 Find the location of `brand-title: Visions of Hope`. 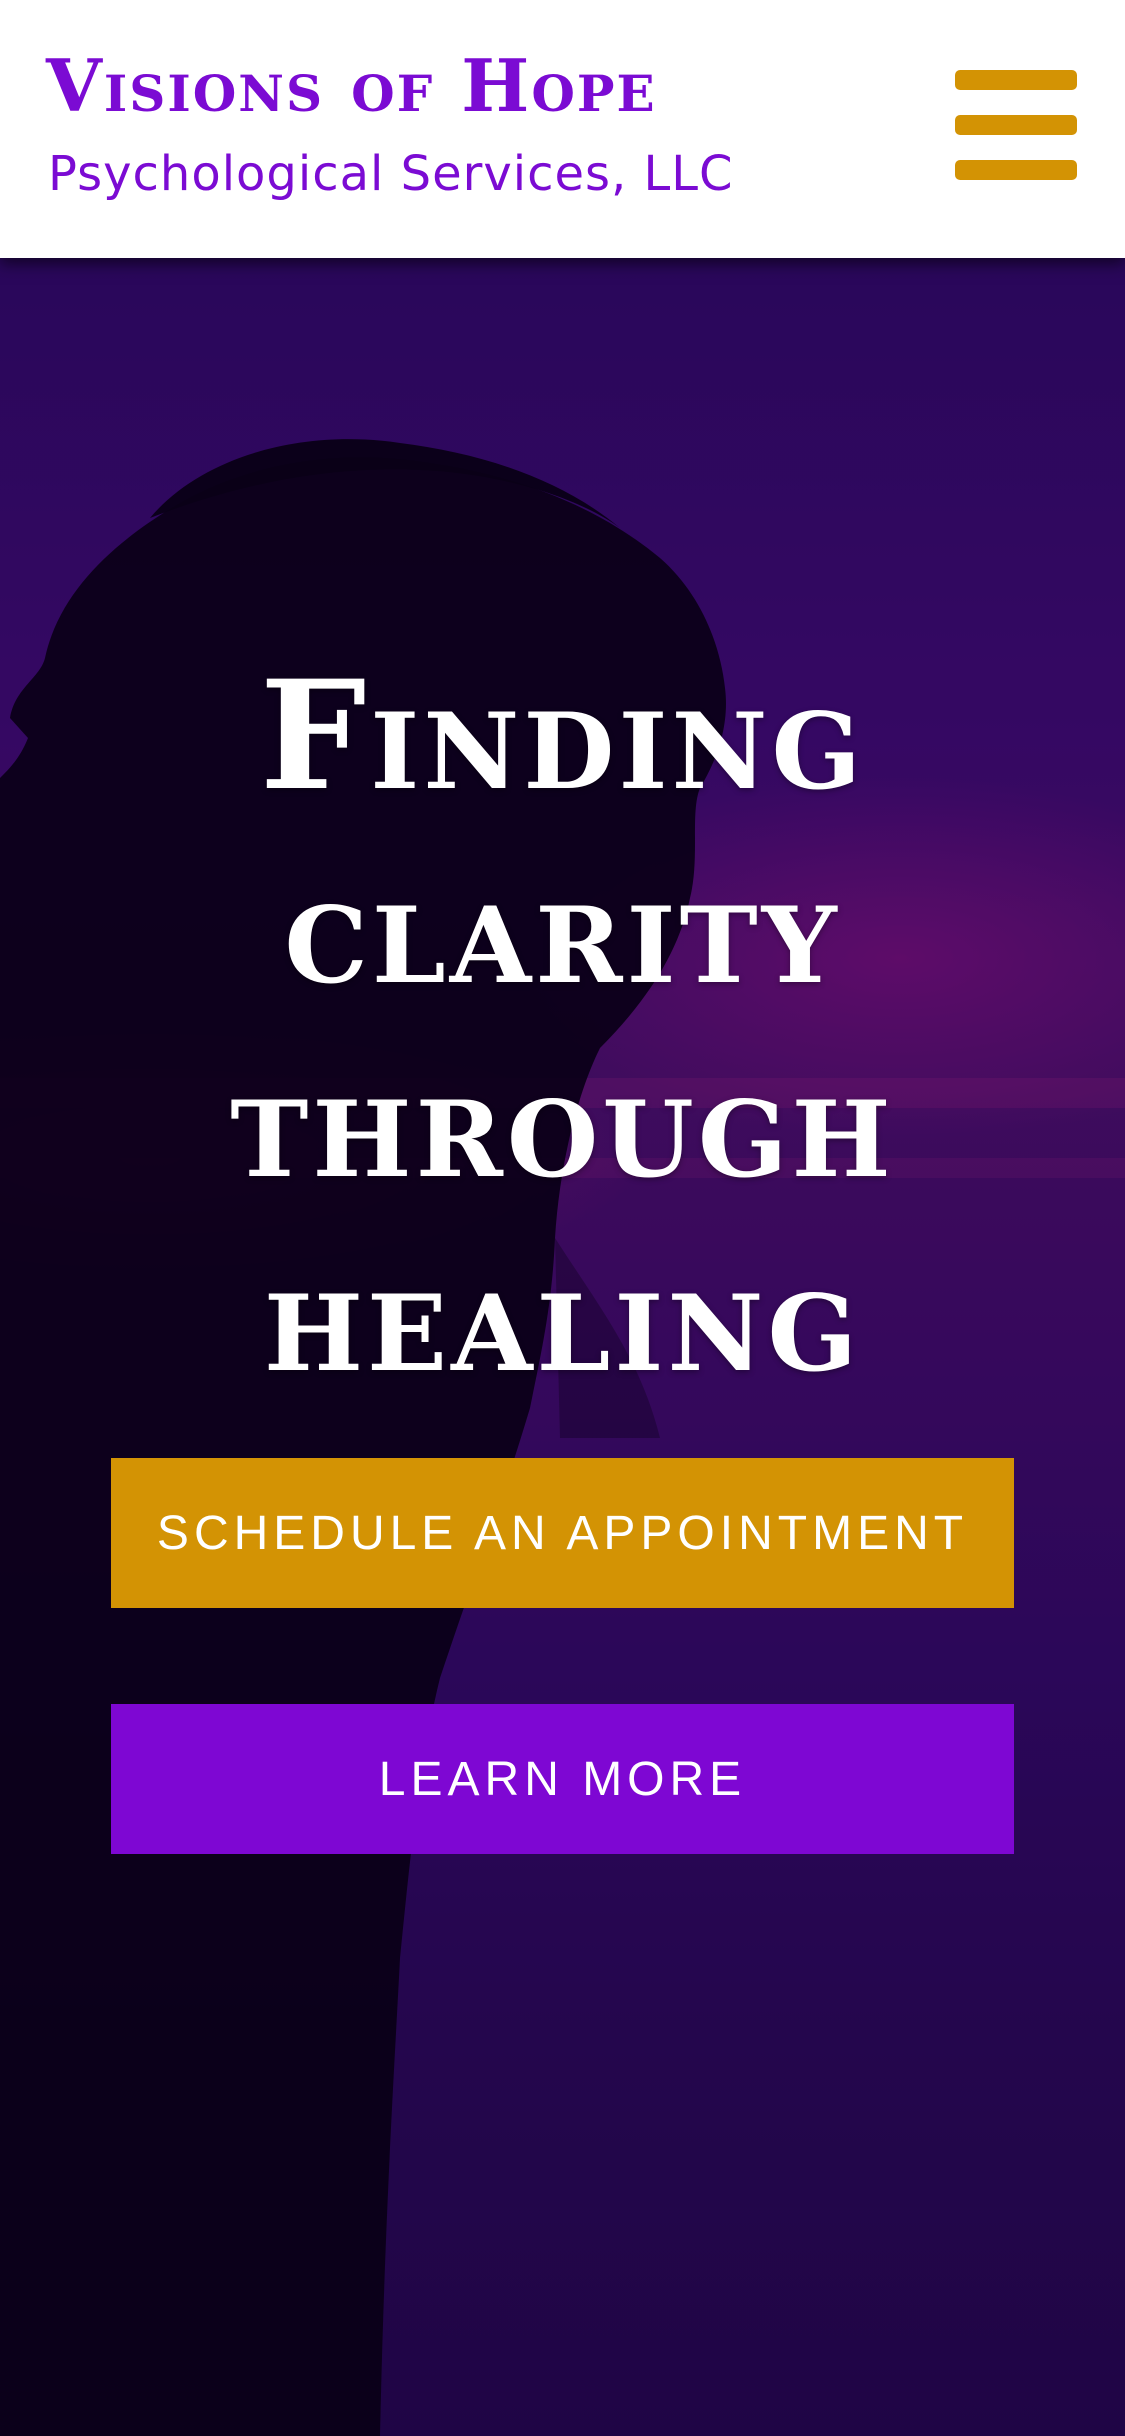

brand-title: Visions of Hope is located at coordinates (351, 86).